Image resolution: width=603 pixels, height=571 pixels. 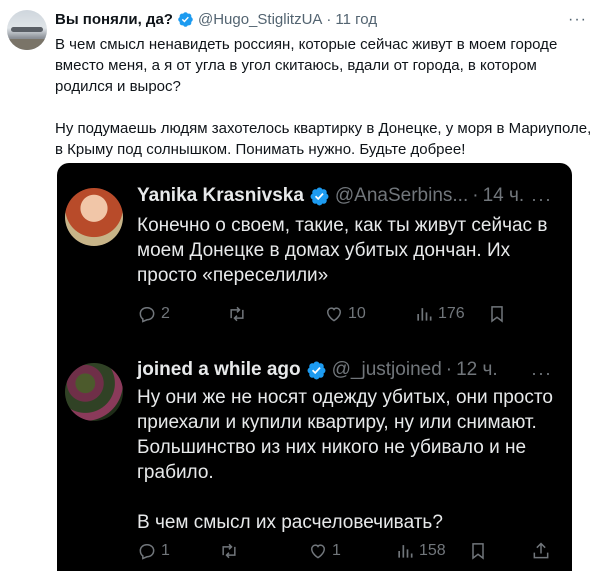 What do you see at coordinates (114, 19) in the screenshot?
I see `author-name: Вы поняли, да?` at bounding box center [114, 19].